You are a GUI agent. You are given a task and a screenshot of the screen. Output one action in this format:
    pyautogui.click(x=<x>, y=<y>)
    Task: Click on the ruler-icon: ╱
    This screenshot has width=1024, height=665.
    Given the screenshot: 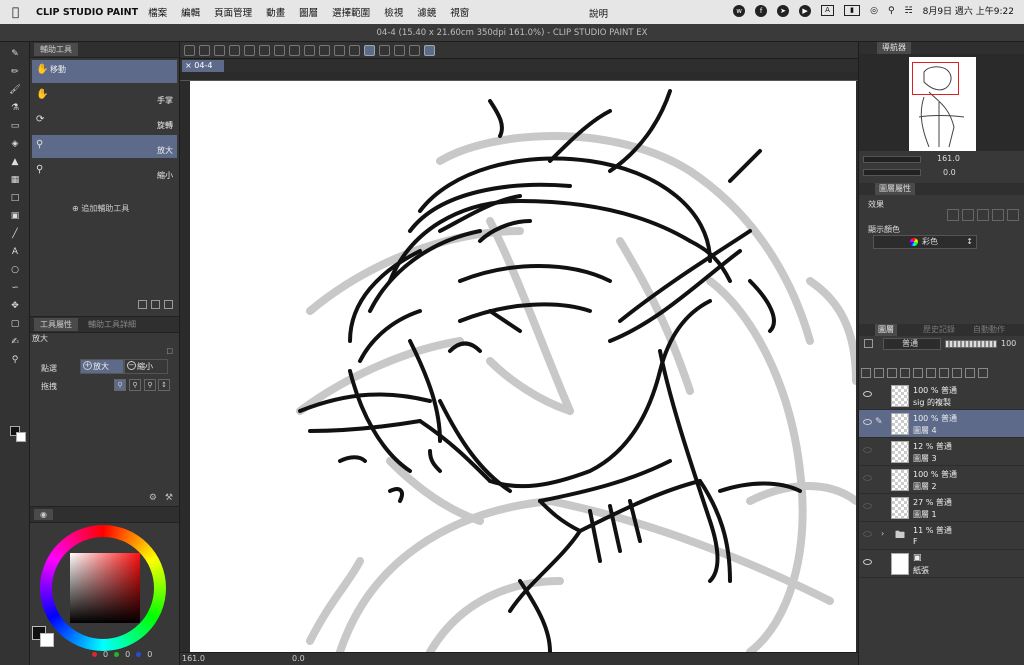 What is the action you would take?
    pyautogui.click(x=15, y=234)
    